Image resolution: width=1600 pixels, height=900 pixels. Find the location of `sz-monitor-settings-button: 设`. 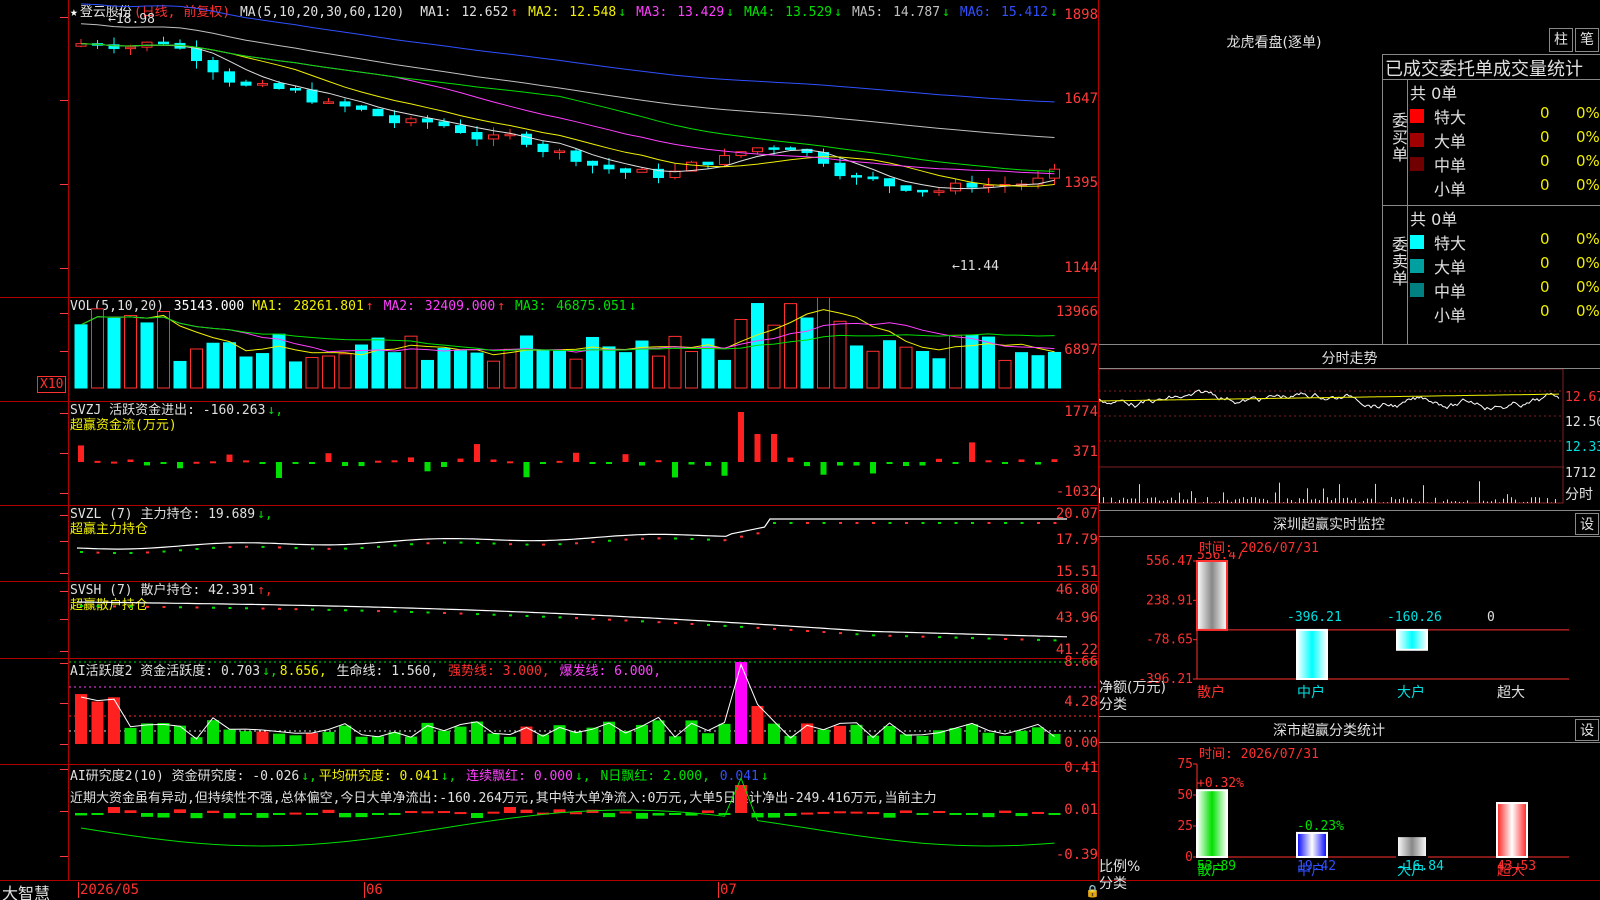

sz-monitor-settings-button: 设 is located at coordinates (1587, 524).